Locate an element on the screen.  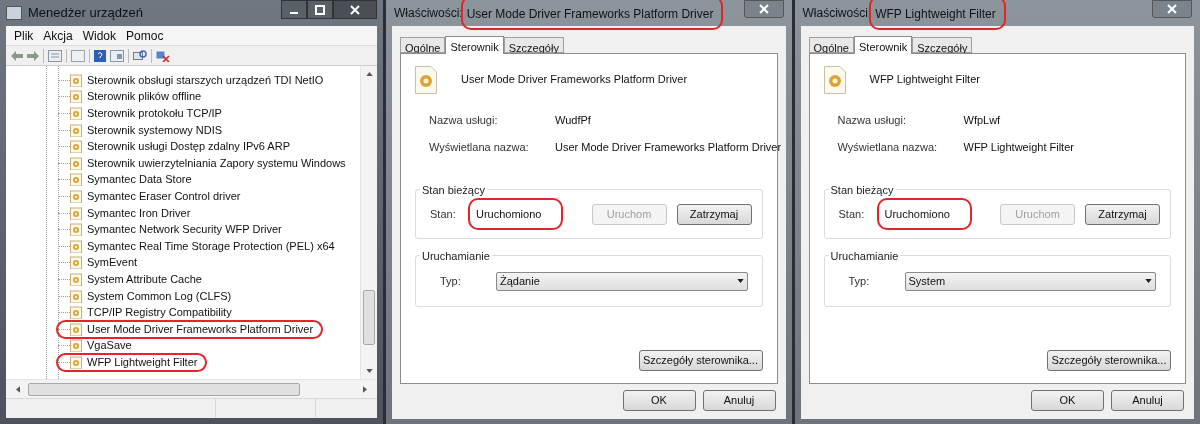
minimize-icon is located at coordinates (294, 12).